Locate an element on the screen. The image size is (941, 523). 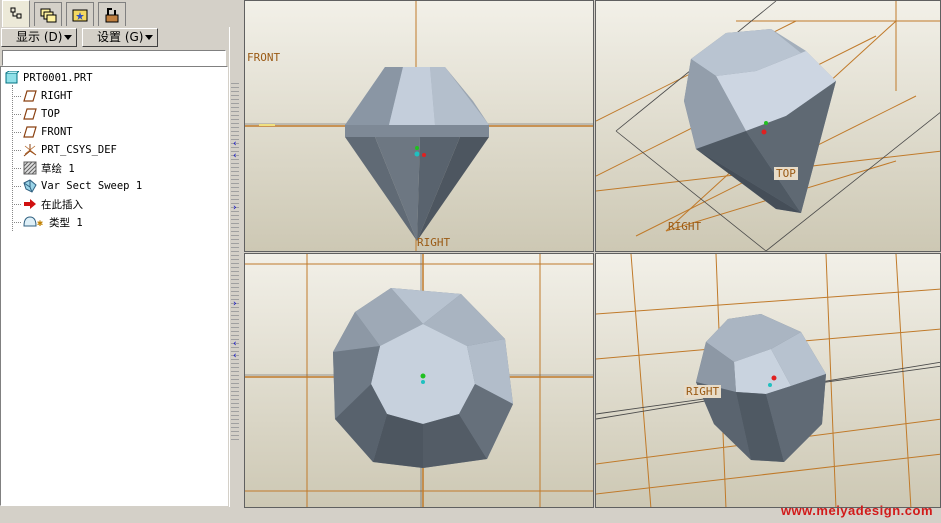
tree-item-csys: PRT_CSYS_DEF is located at coordinates (70, 150).